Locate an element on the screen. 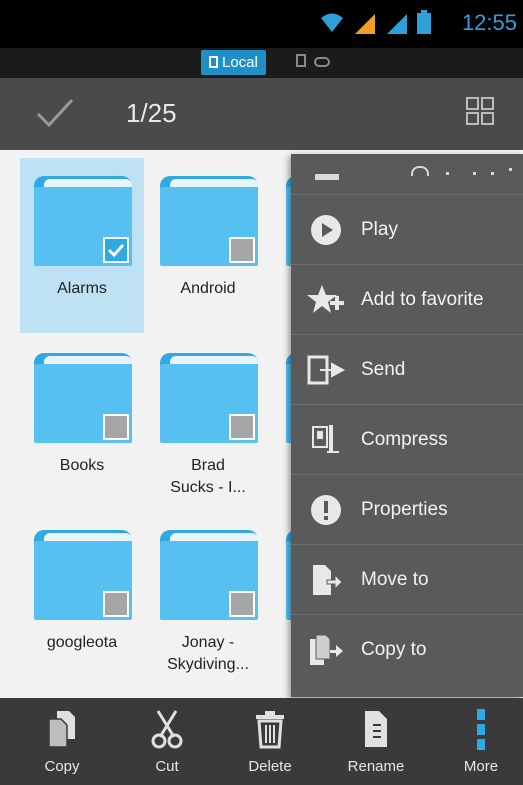 The height and width of the screenshot is (785, 523). bottom-toolbar: Copy Cut Delete Rename More is located at coordinates (261, 741).